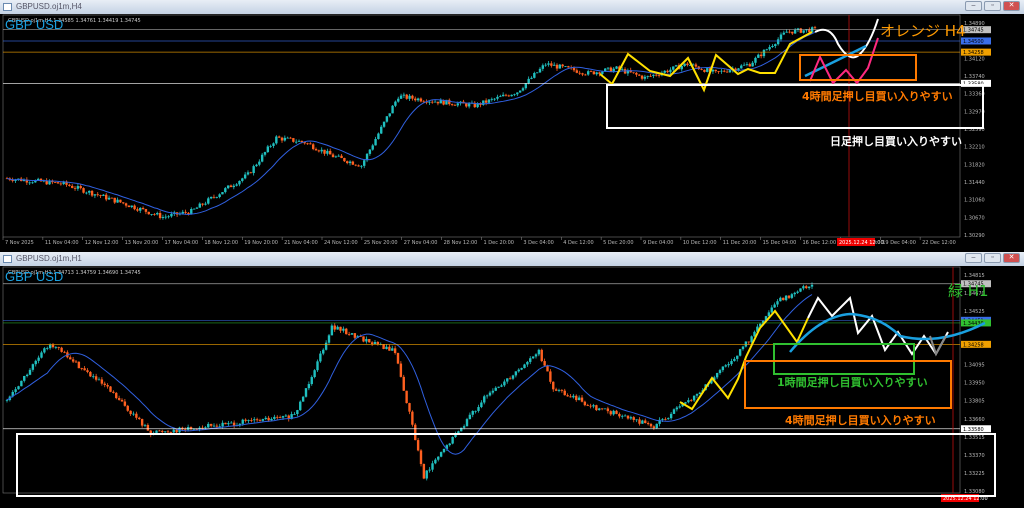 This screenshot has width=1024, height=508. Describe the element at coordinates (499, 243) in the screenshot. I see `time-axis-label: 1 Dec 20:00` at that location.